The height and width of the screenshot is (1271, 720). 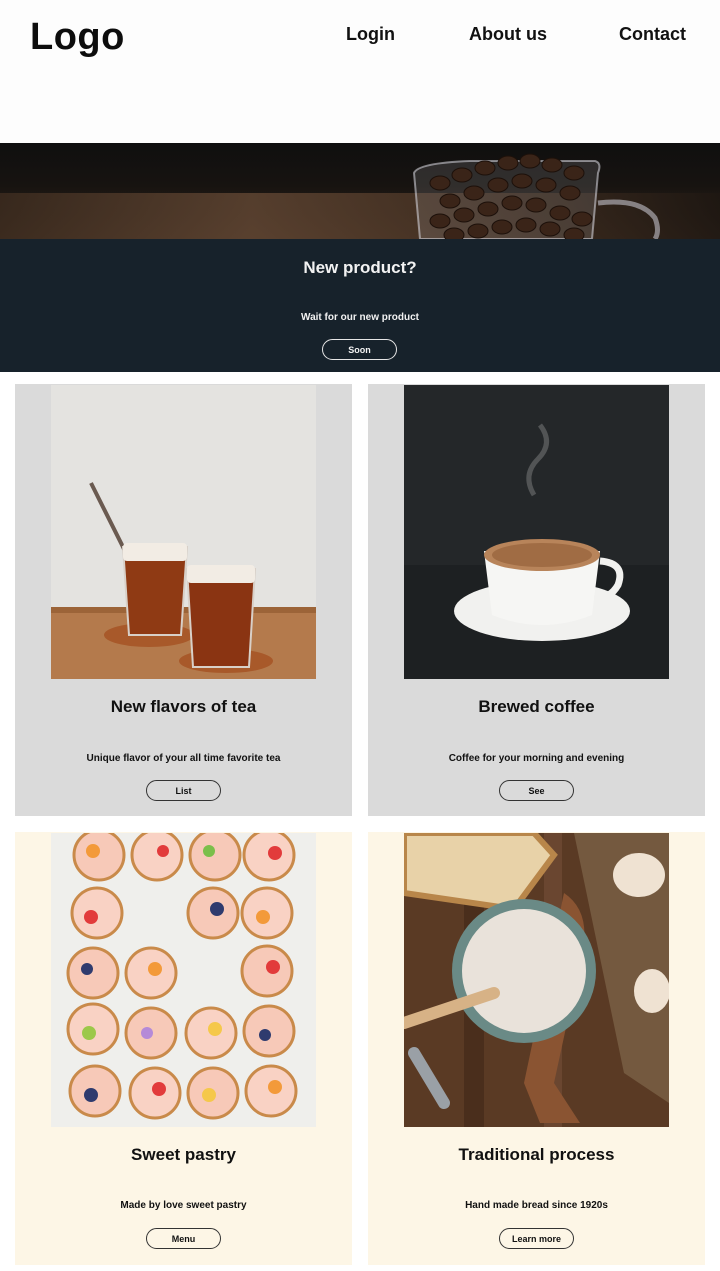 I want to click on coffee-cup-image, so click(x=536, y=532).